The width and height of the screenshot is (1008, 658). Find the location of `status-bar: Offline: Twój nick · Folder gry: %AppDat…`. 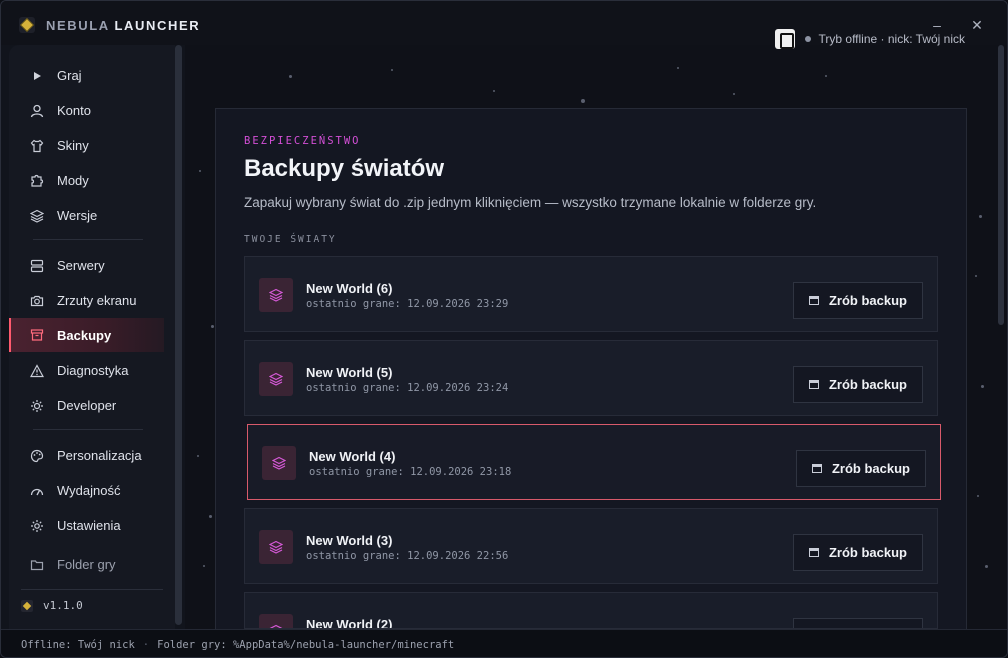

status-bar: Offline: Twój nick · Folder gry: %AppDat… is located at coordinates (504, 643).